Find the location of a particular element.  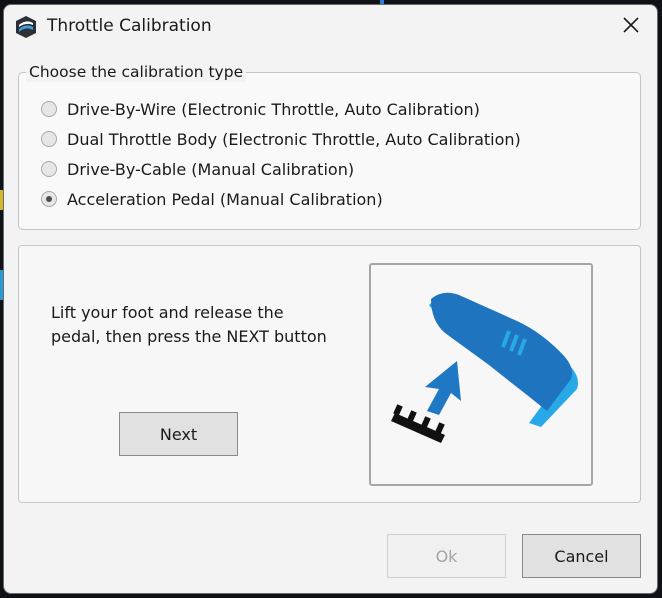

ok-button: Ok is located at coordinates (446, 556).